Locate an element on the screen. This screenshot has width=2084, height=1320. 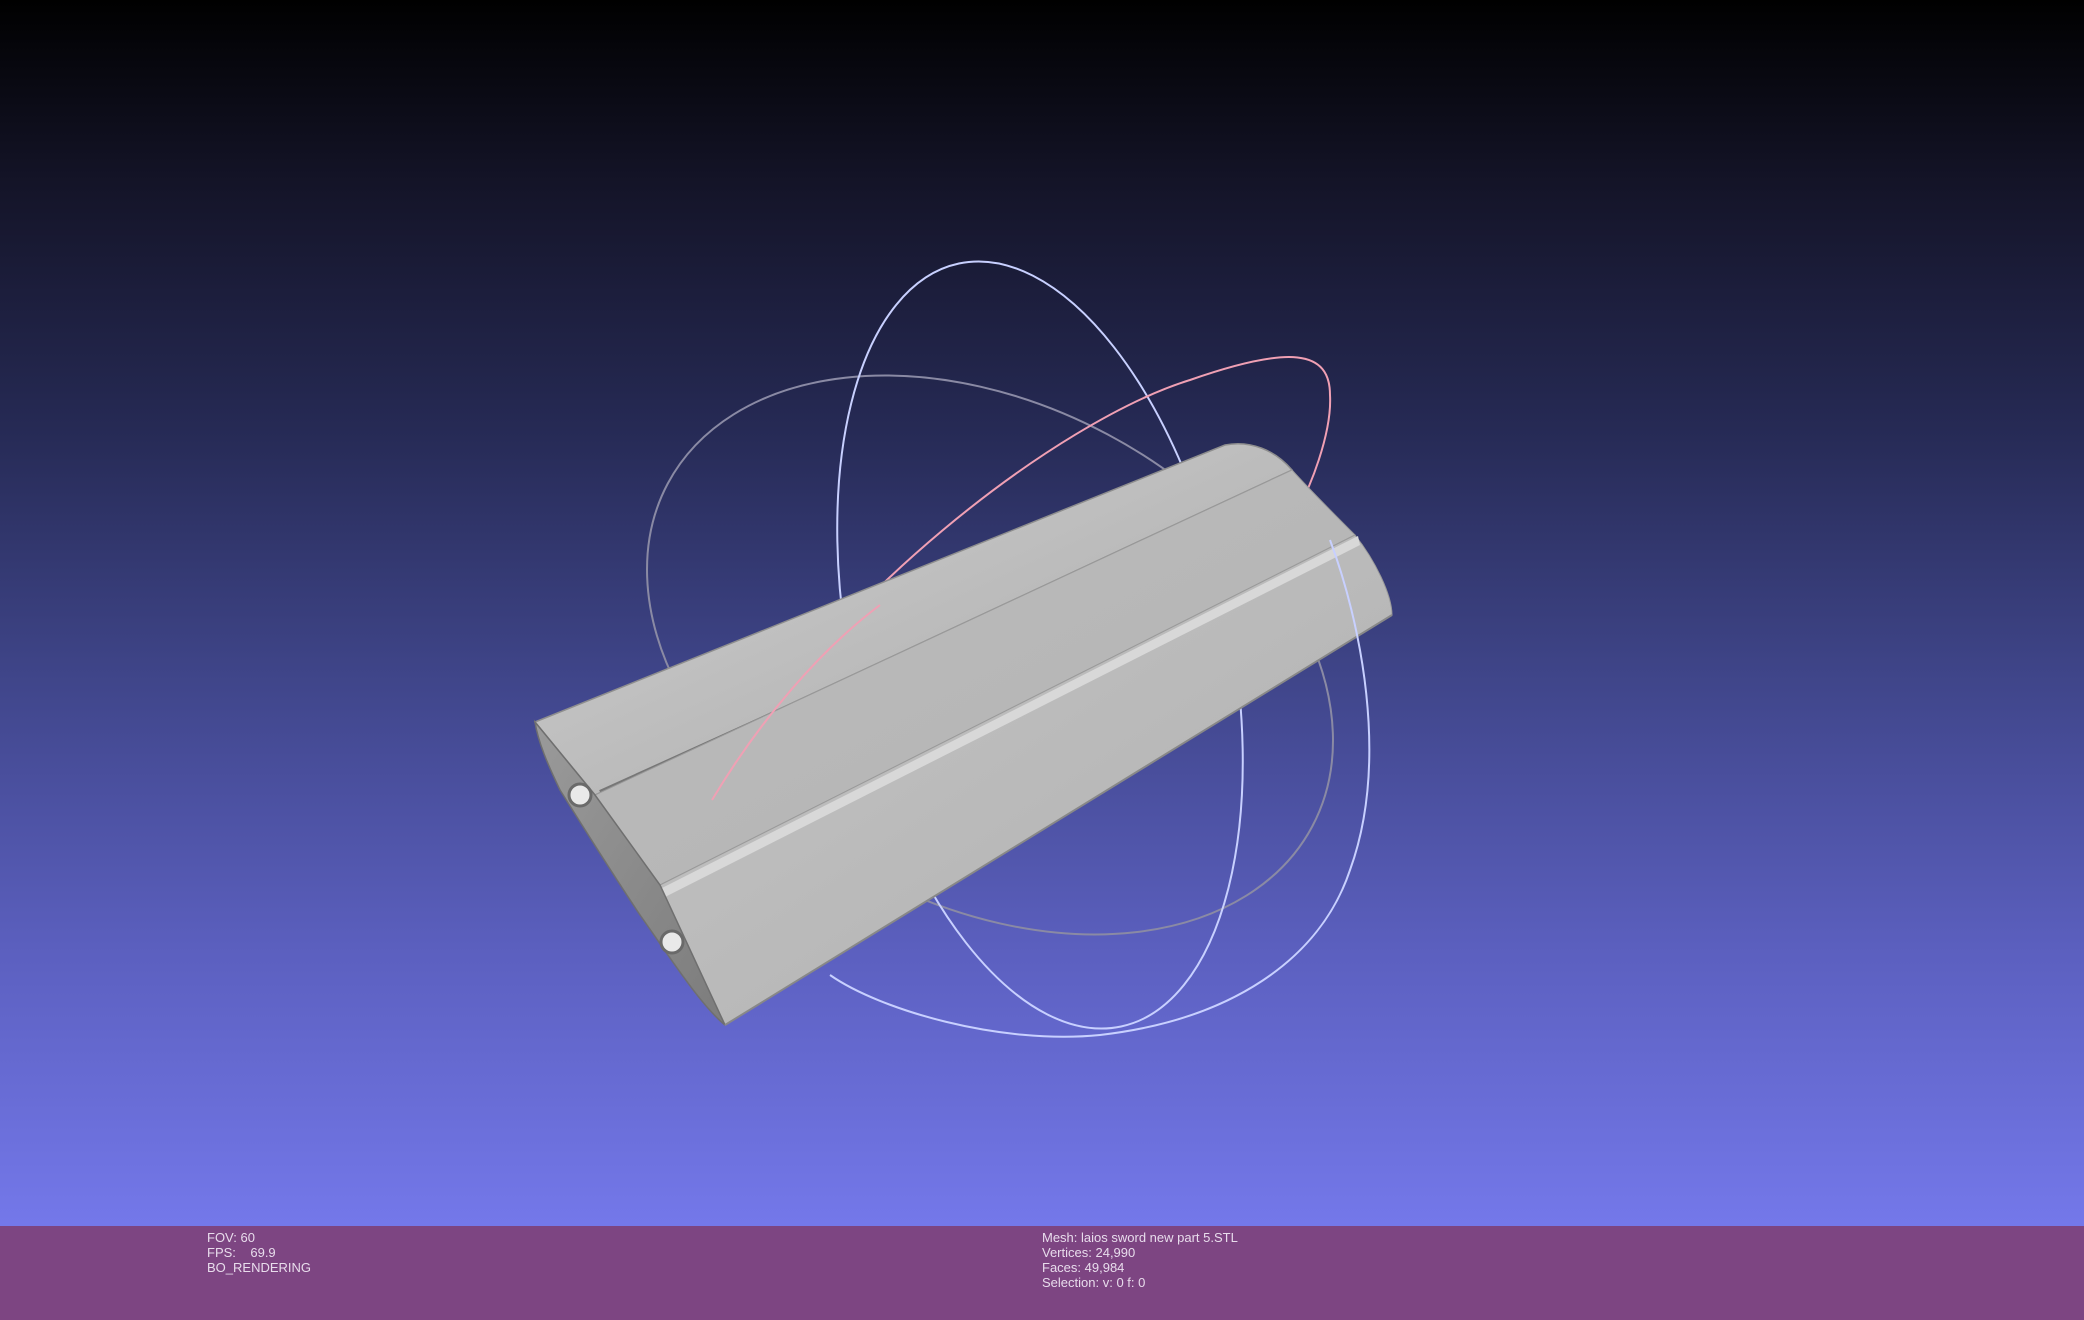
faces-readout: Faces: 49,984 is located at coordinates (1140, 1267).